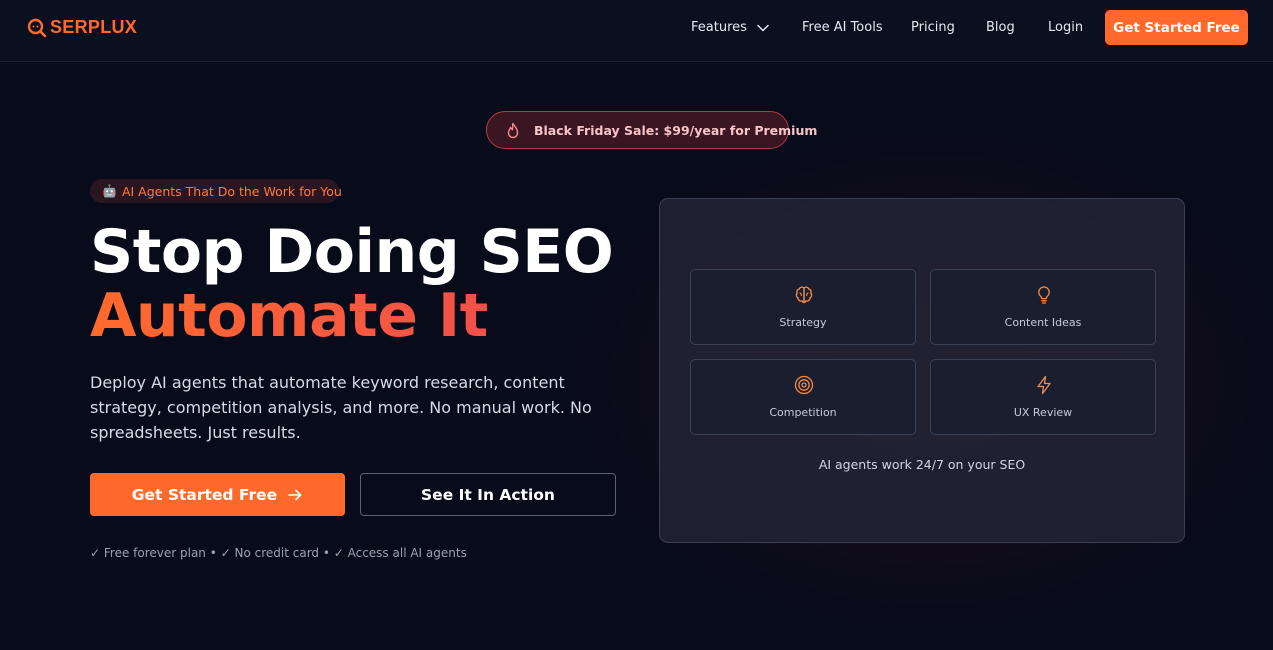  What do you see at coordinates (1044, 385) in the screenshot?
I see `lightning-icon` at bounding box center [1044, 385].